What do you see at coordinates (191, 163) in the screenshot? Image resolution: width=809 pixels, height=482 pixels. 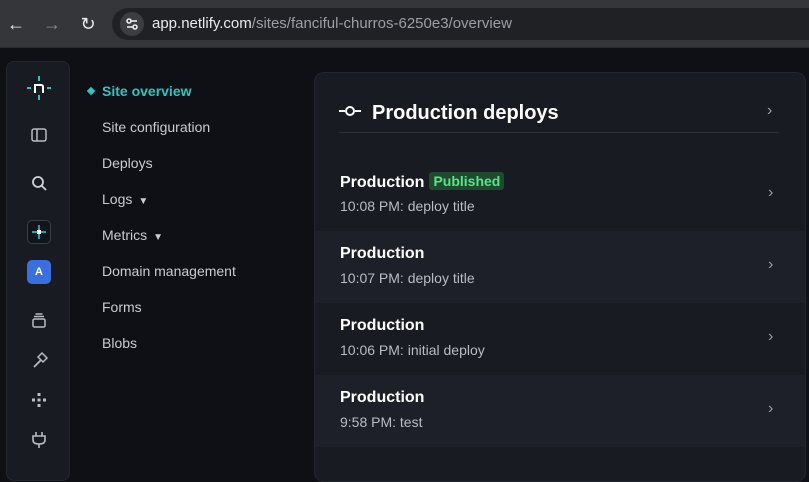 I see `sidebar-item-deploys: Deploys` at bounding box center [191, 163].